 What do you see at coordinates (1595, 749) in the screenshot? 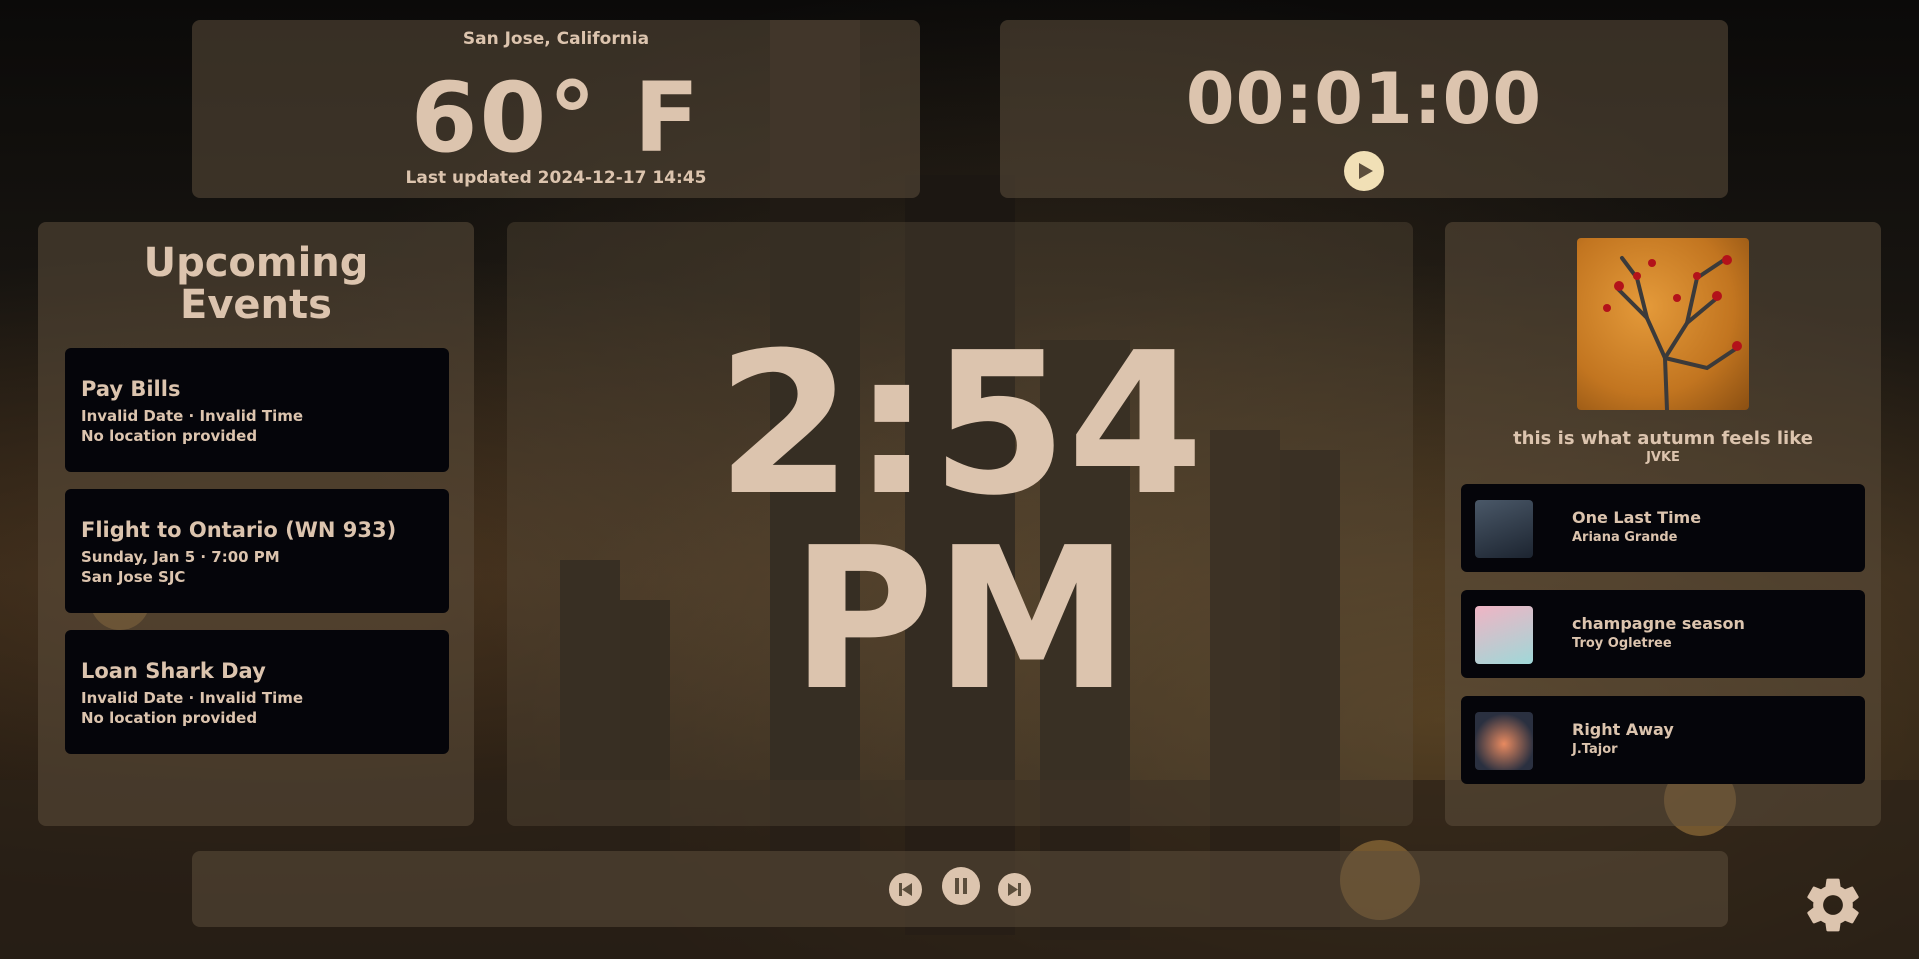
I see `track-artist: J.Tajor` at bounding box center [1595, 749].